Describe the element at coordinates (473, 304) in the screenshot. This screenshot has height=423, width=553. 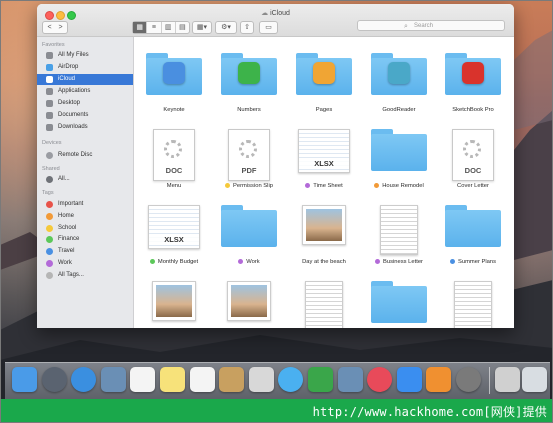
I see `letter-thumbnail` at that location.